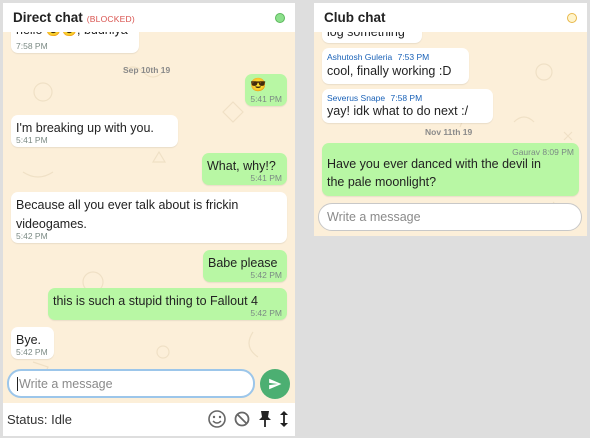  I want to click on message-sender: Ashutosh Guleria 7:53 PM, so click(378, 57).